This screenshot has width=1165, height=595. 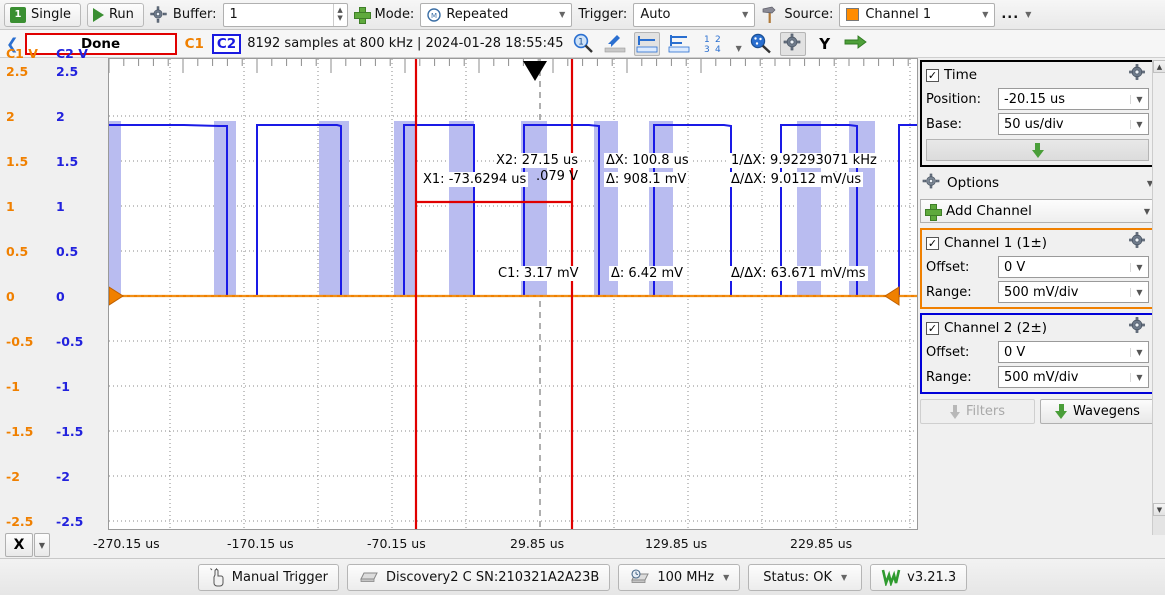 What do you see at coordinates (13, 386) in the screenshot?
I see `y-tick-c1: -1` at bounding box center [13, 386].